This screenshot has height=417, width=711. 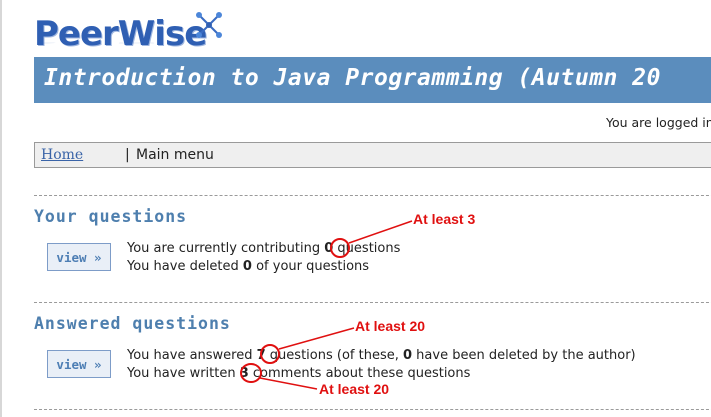 I want to click on annotation-line-answered, so click(x=316, y=338).